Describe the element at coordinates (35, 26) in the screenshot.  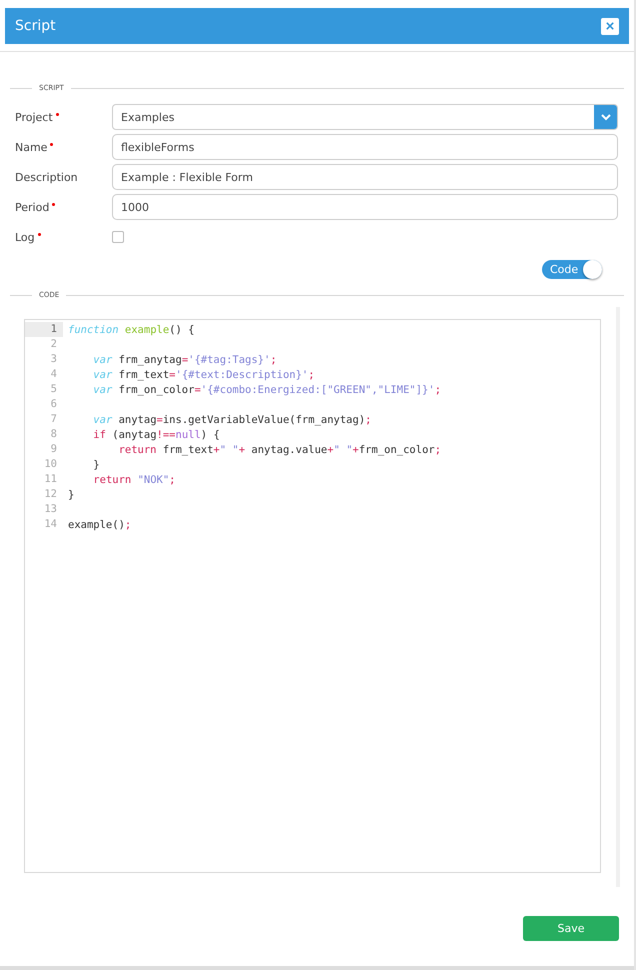
I see `window-title: Script` at that location.